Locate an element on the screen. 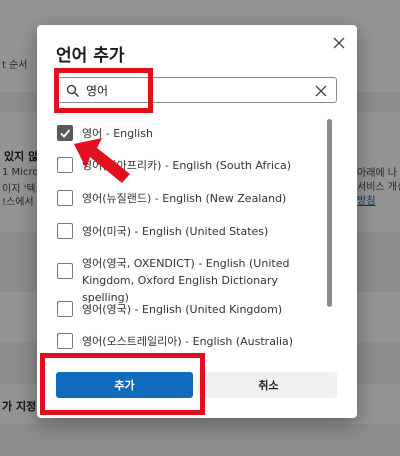 The image size is (400, 456). language-option: 영어(뉴질랜드) - English (New Zealand) is located at coordinates (188, 198).